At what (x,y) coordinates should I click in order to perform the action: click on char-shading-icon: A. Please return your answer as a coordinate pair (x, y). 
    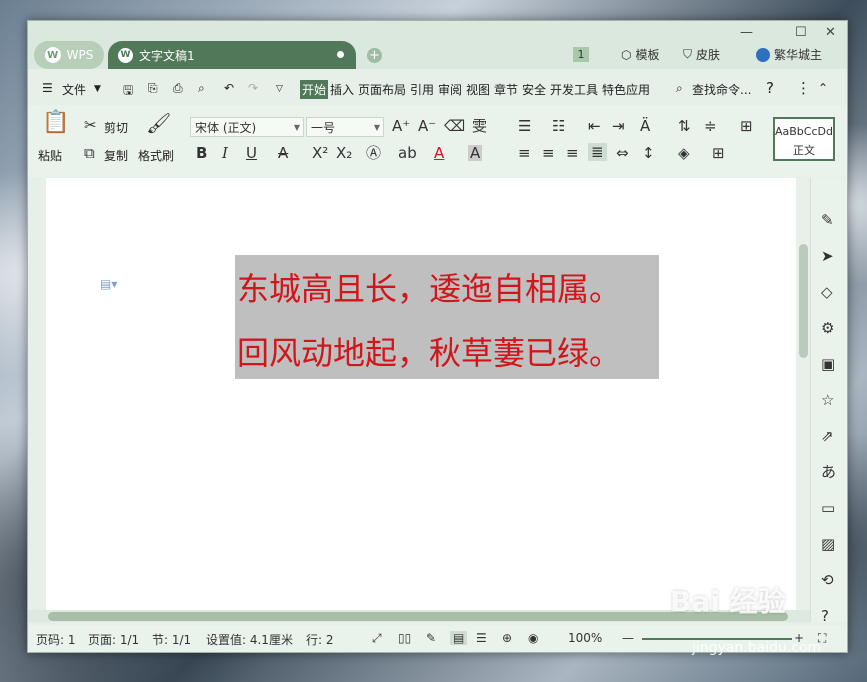
    Looking at the image, I should click on (475, 153).